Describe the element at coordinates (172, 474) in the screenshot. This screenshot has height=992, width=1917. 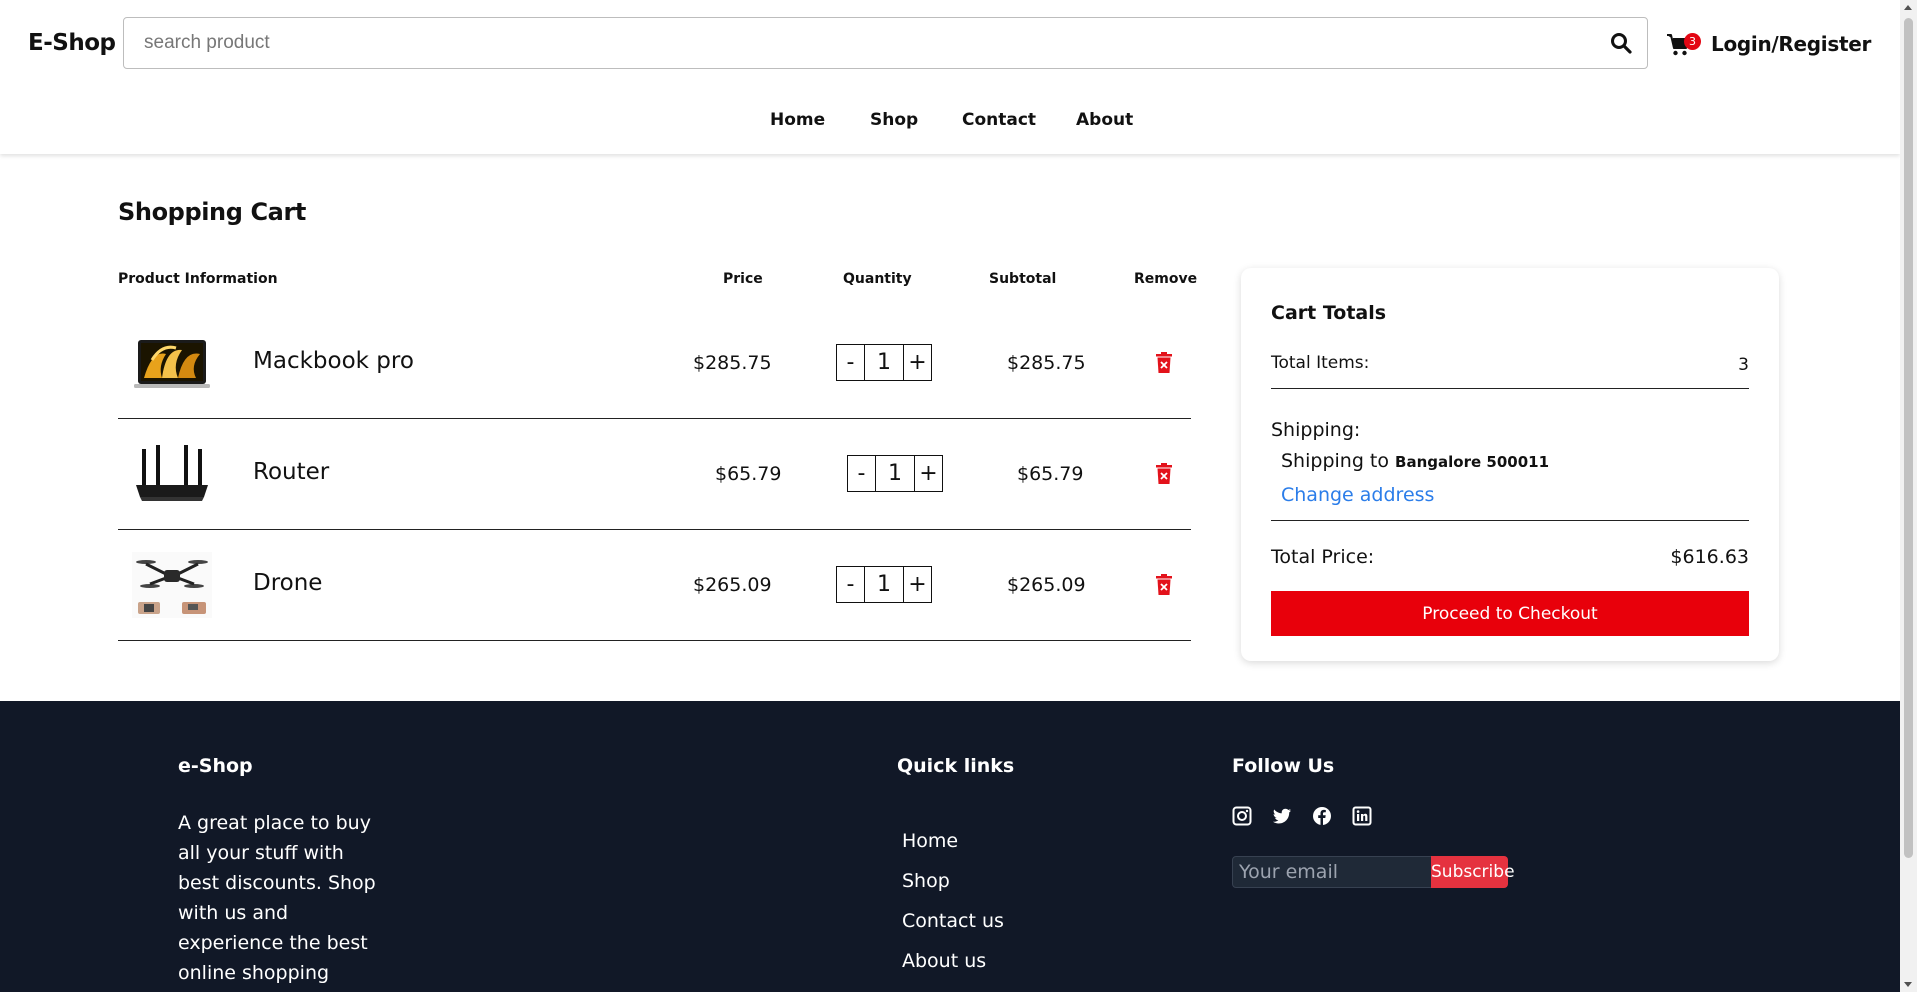
I see `router-image` at that location.